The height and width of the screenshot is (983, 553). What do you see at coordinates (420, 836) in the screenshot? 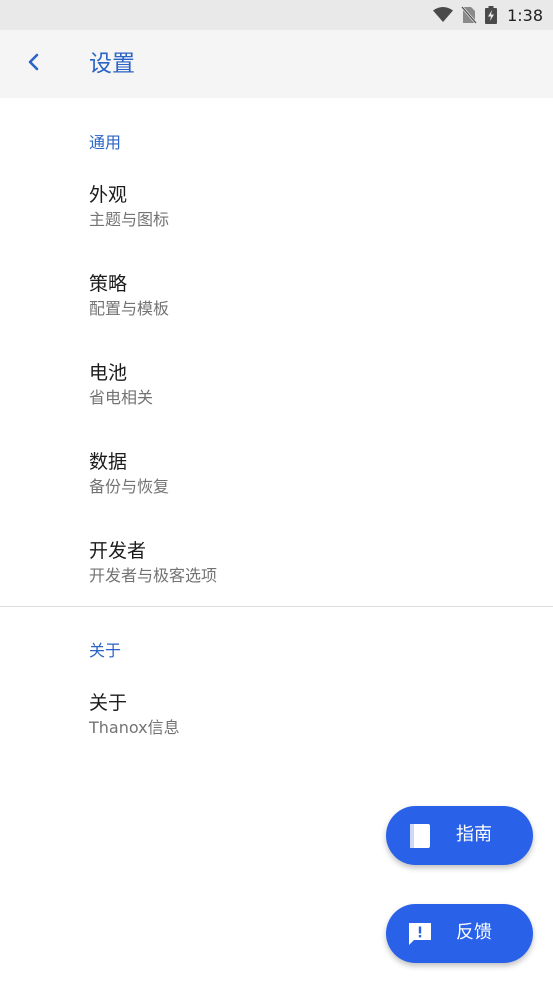
I see `book-icon` at bounding box center [420, 836].